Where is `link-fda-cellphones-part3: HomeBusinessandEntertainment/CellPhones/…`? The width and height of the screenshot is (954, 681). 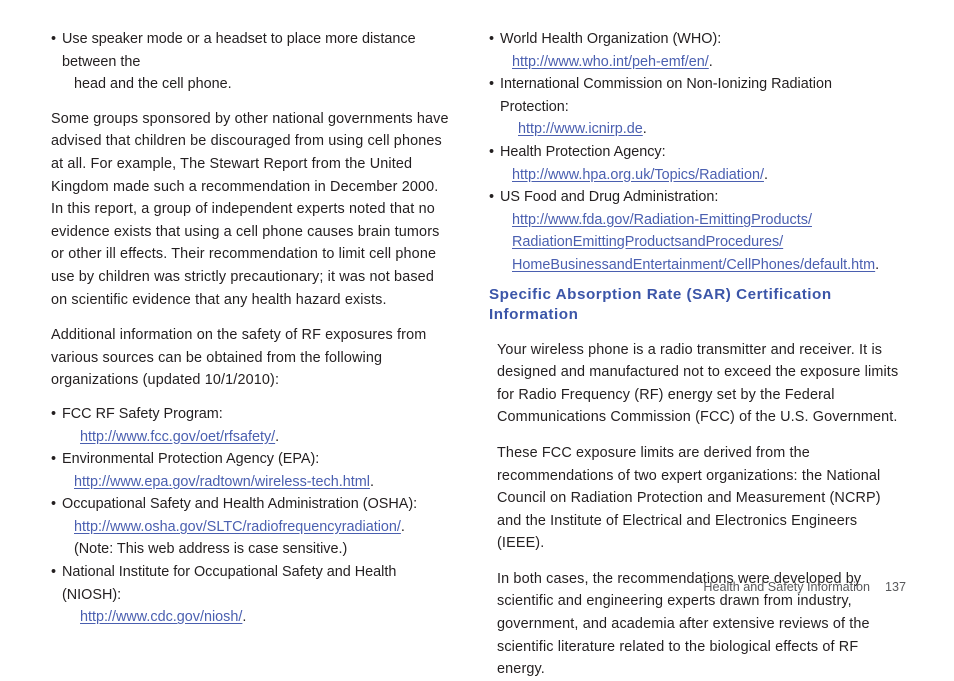
link-fda-cellphones-part3: HomeBusinessandEntertainment/CellPhones/… is located at coordinates (693, 265).